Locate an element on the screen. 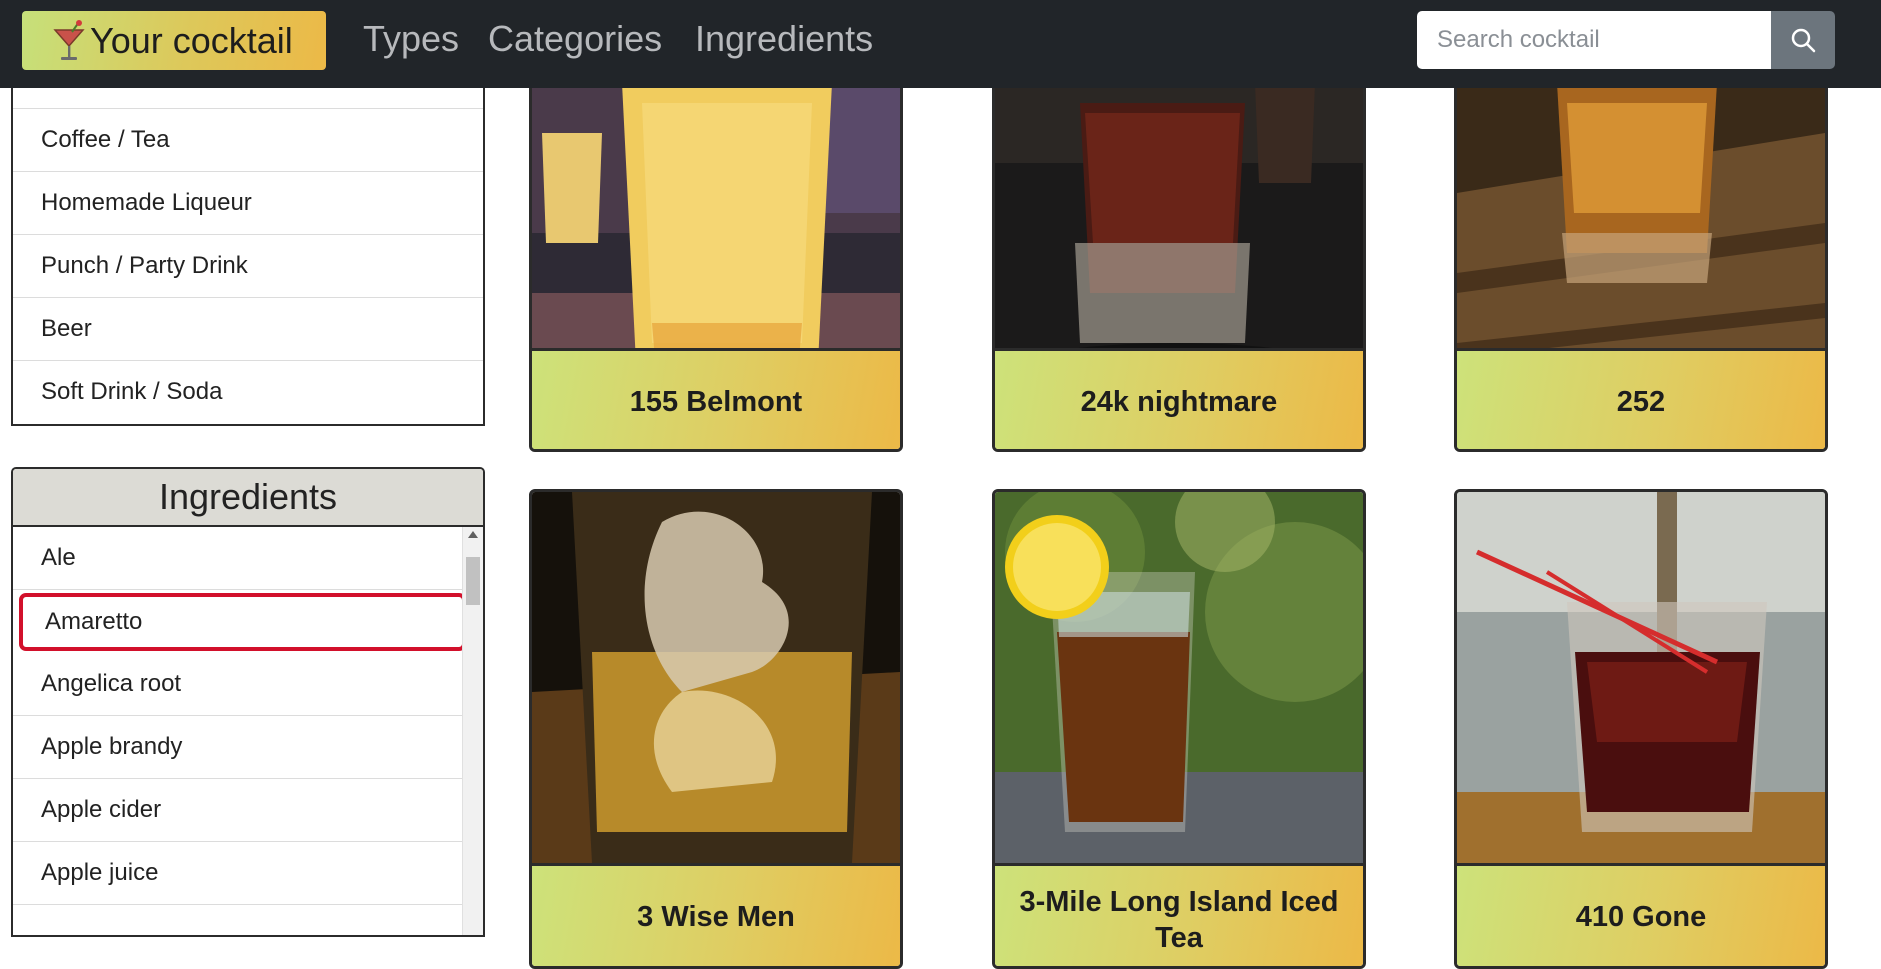 The height and width of the screenshot is (969, 1881). category-item: Punch / Party Drink is located at coordinates (248, 265).